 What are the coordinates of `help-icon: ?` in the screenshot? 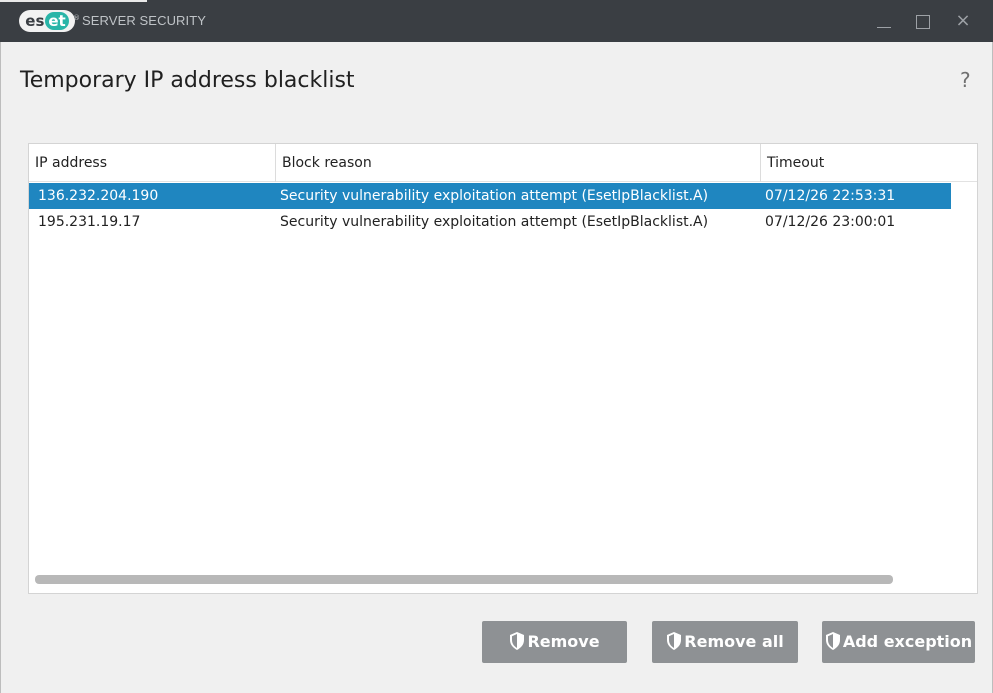 It's located at (965, 80).